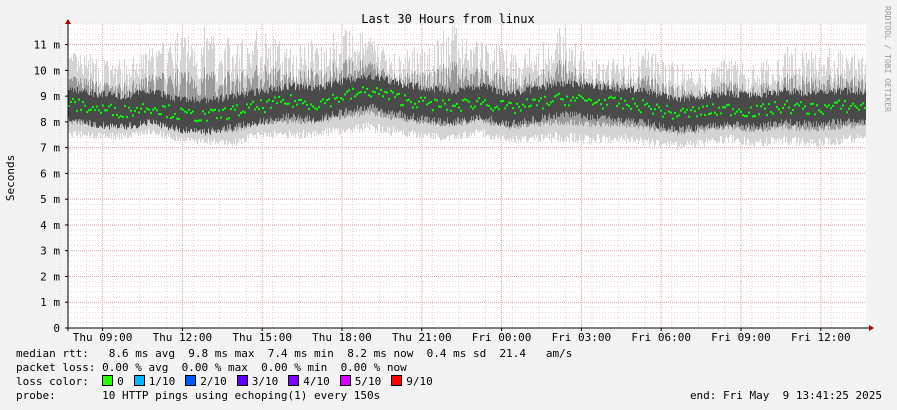  I want to click on rrdtool-watermark: RRDTOOL / TOBI OETIKER, so click(887, 59).